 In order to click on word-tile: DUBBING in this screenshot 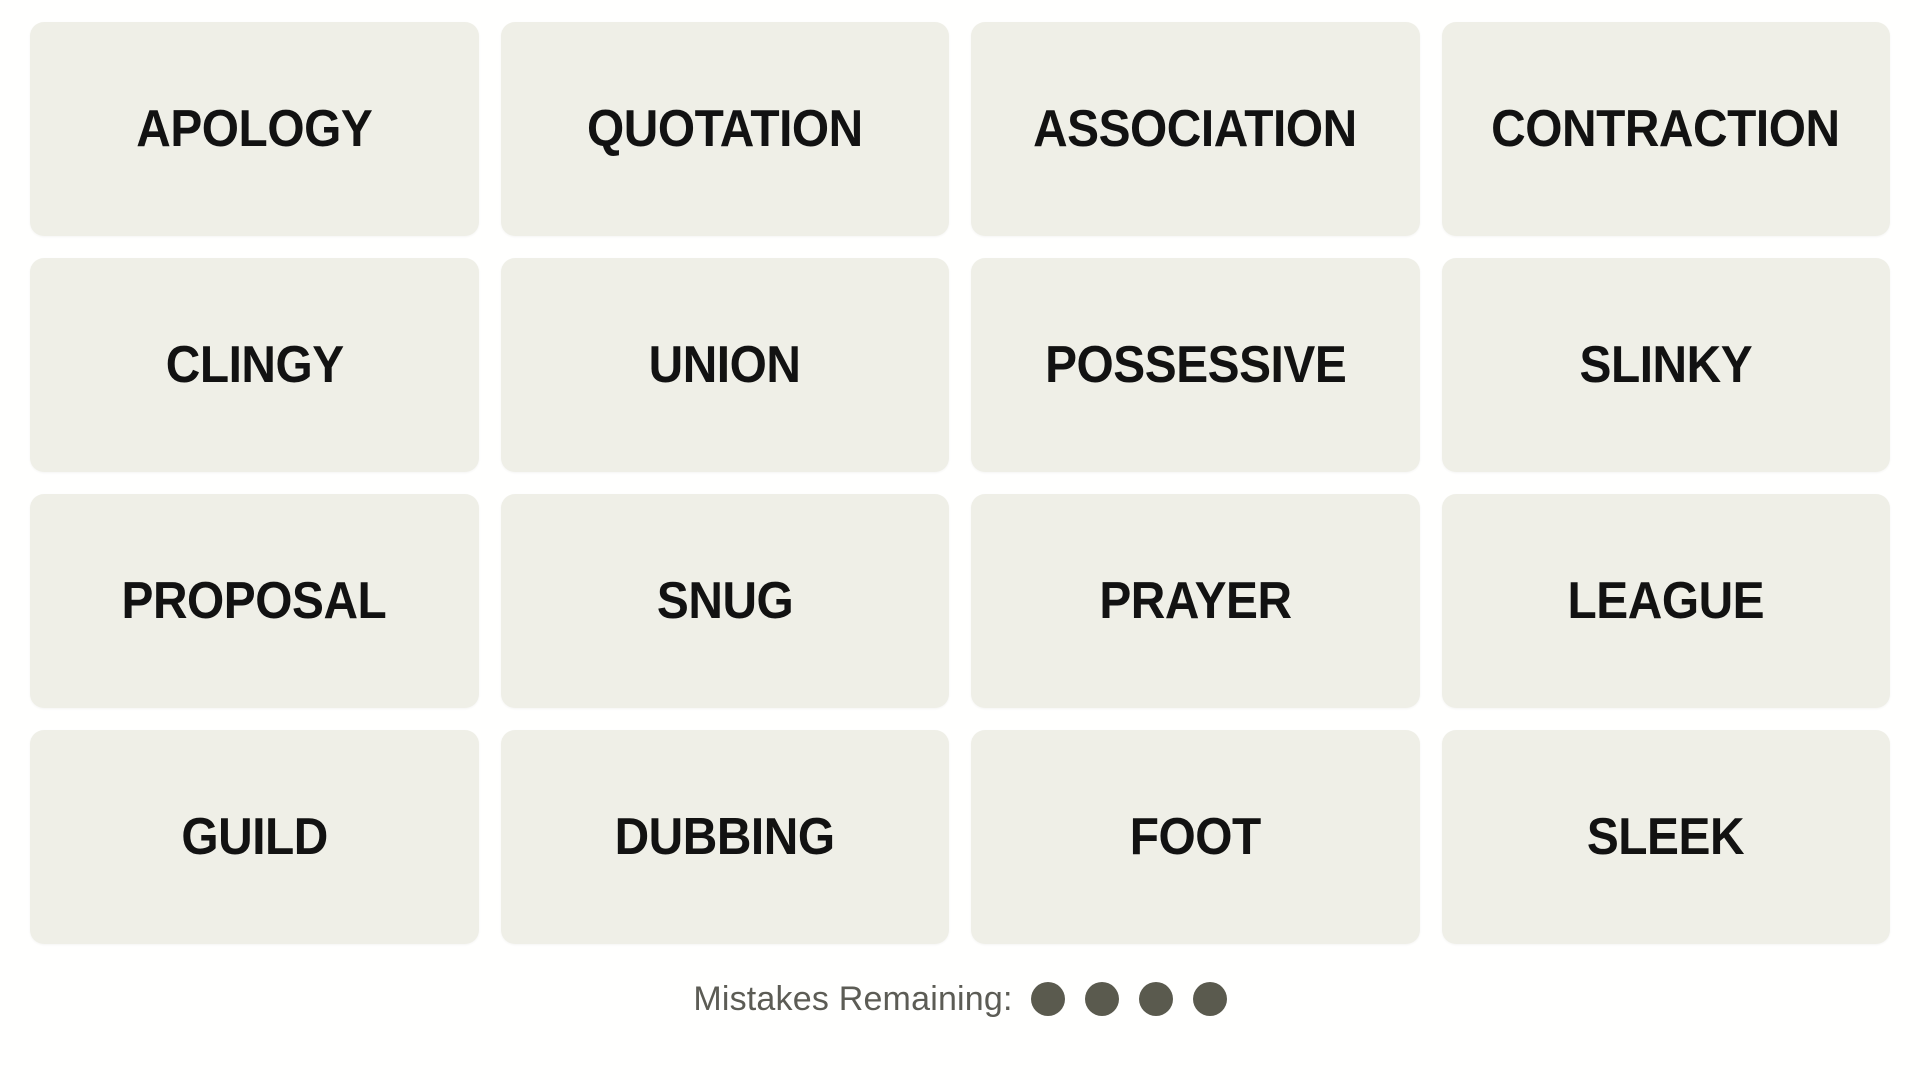, I will do `click(724, 837)`.